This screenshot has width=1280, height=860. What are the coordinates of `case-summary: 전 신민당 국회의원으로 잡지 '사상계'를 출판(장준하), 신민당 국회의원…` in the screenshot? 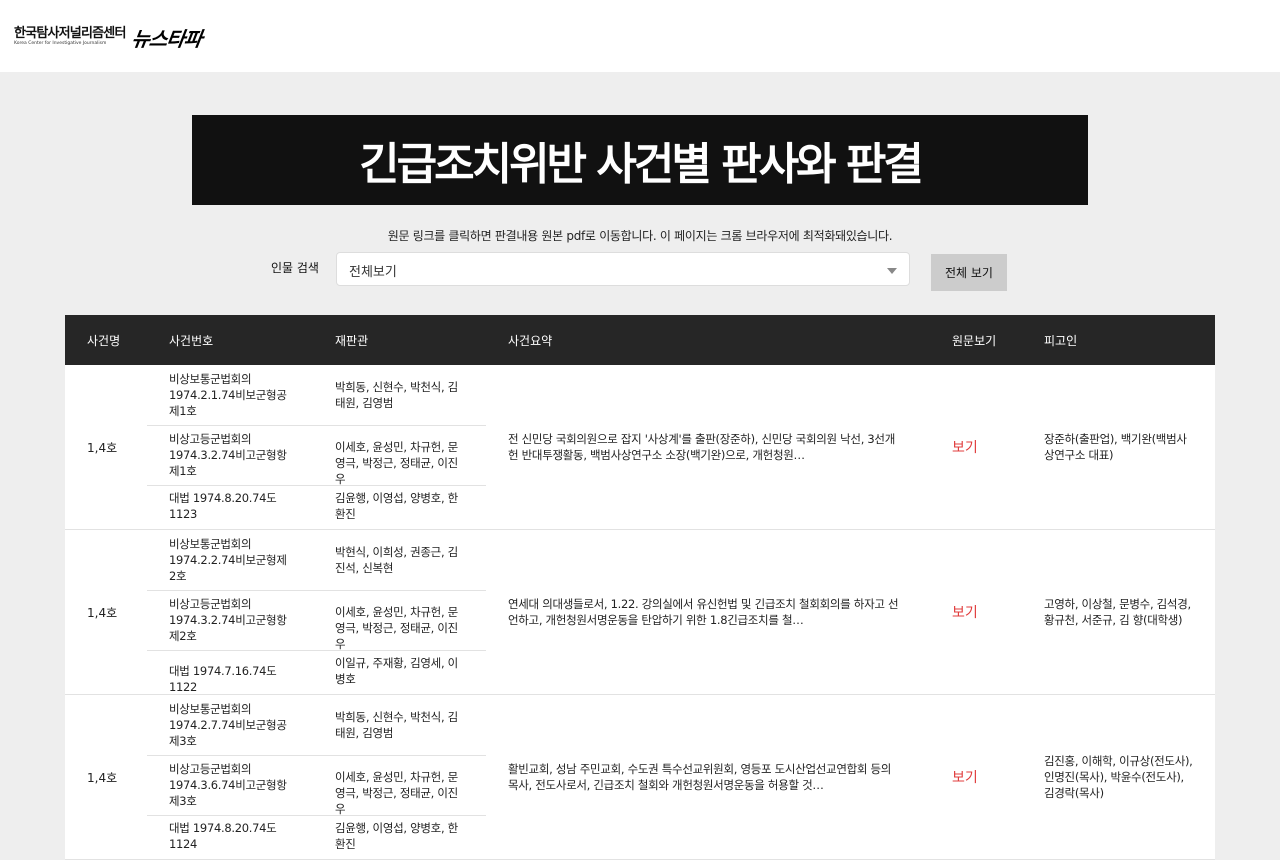 It's located at (701, 447).